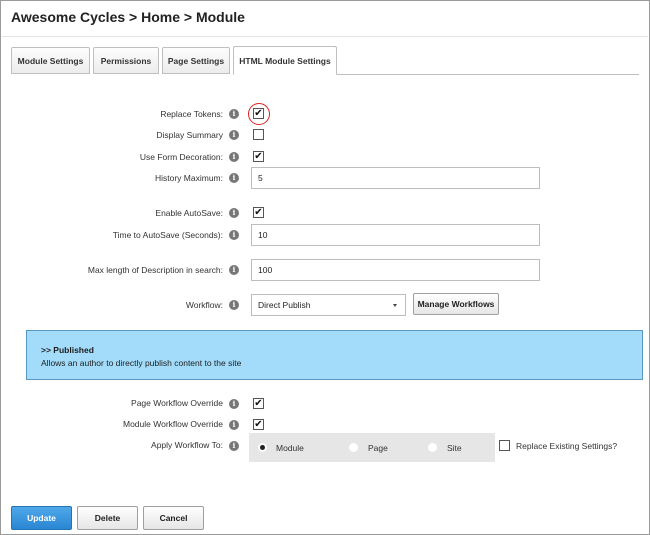 Image resolution: width=650 pixels, height=535 pixels. I want to click on module-workflow-override-label: Module Workflow Override, so click(173, 424).